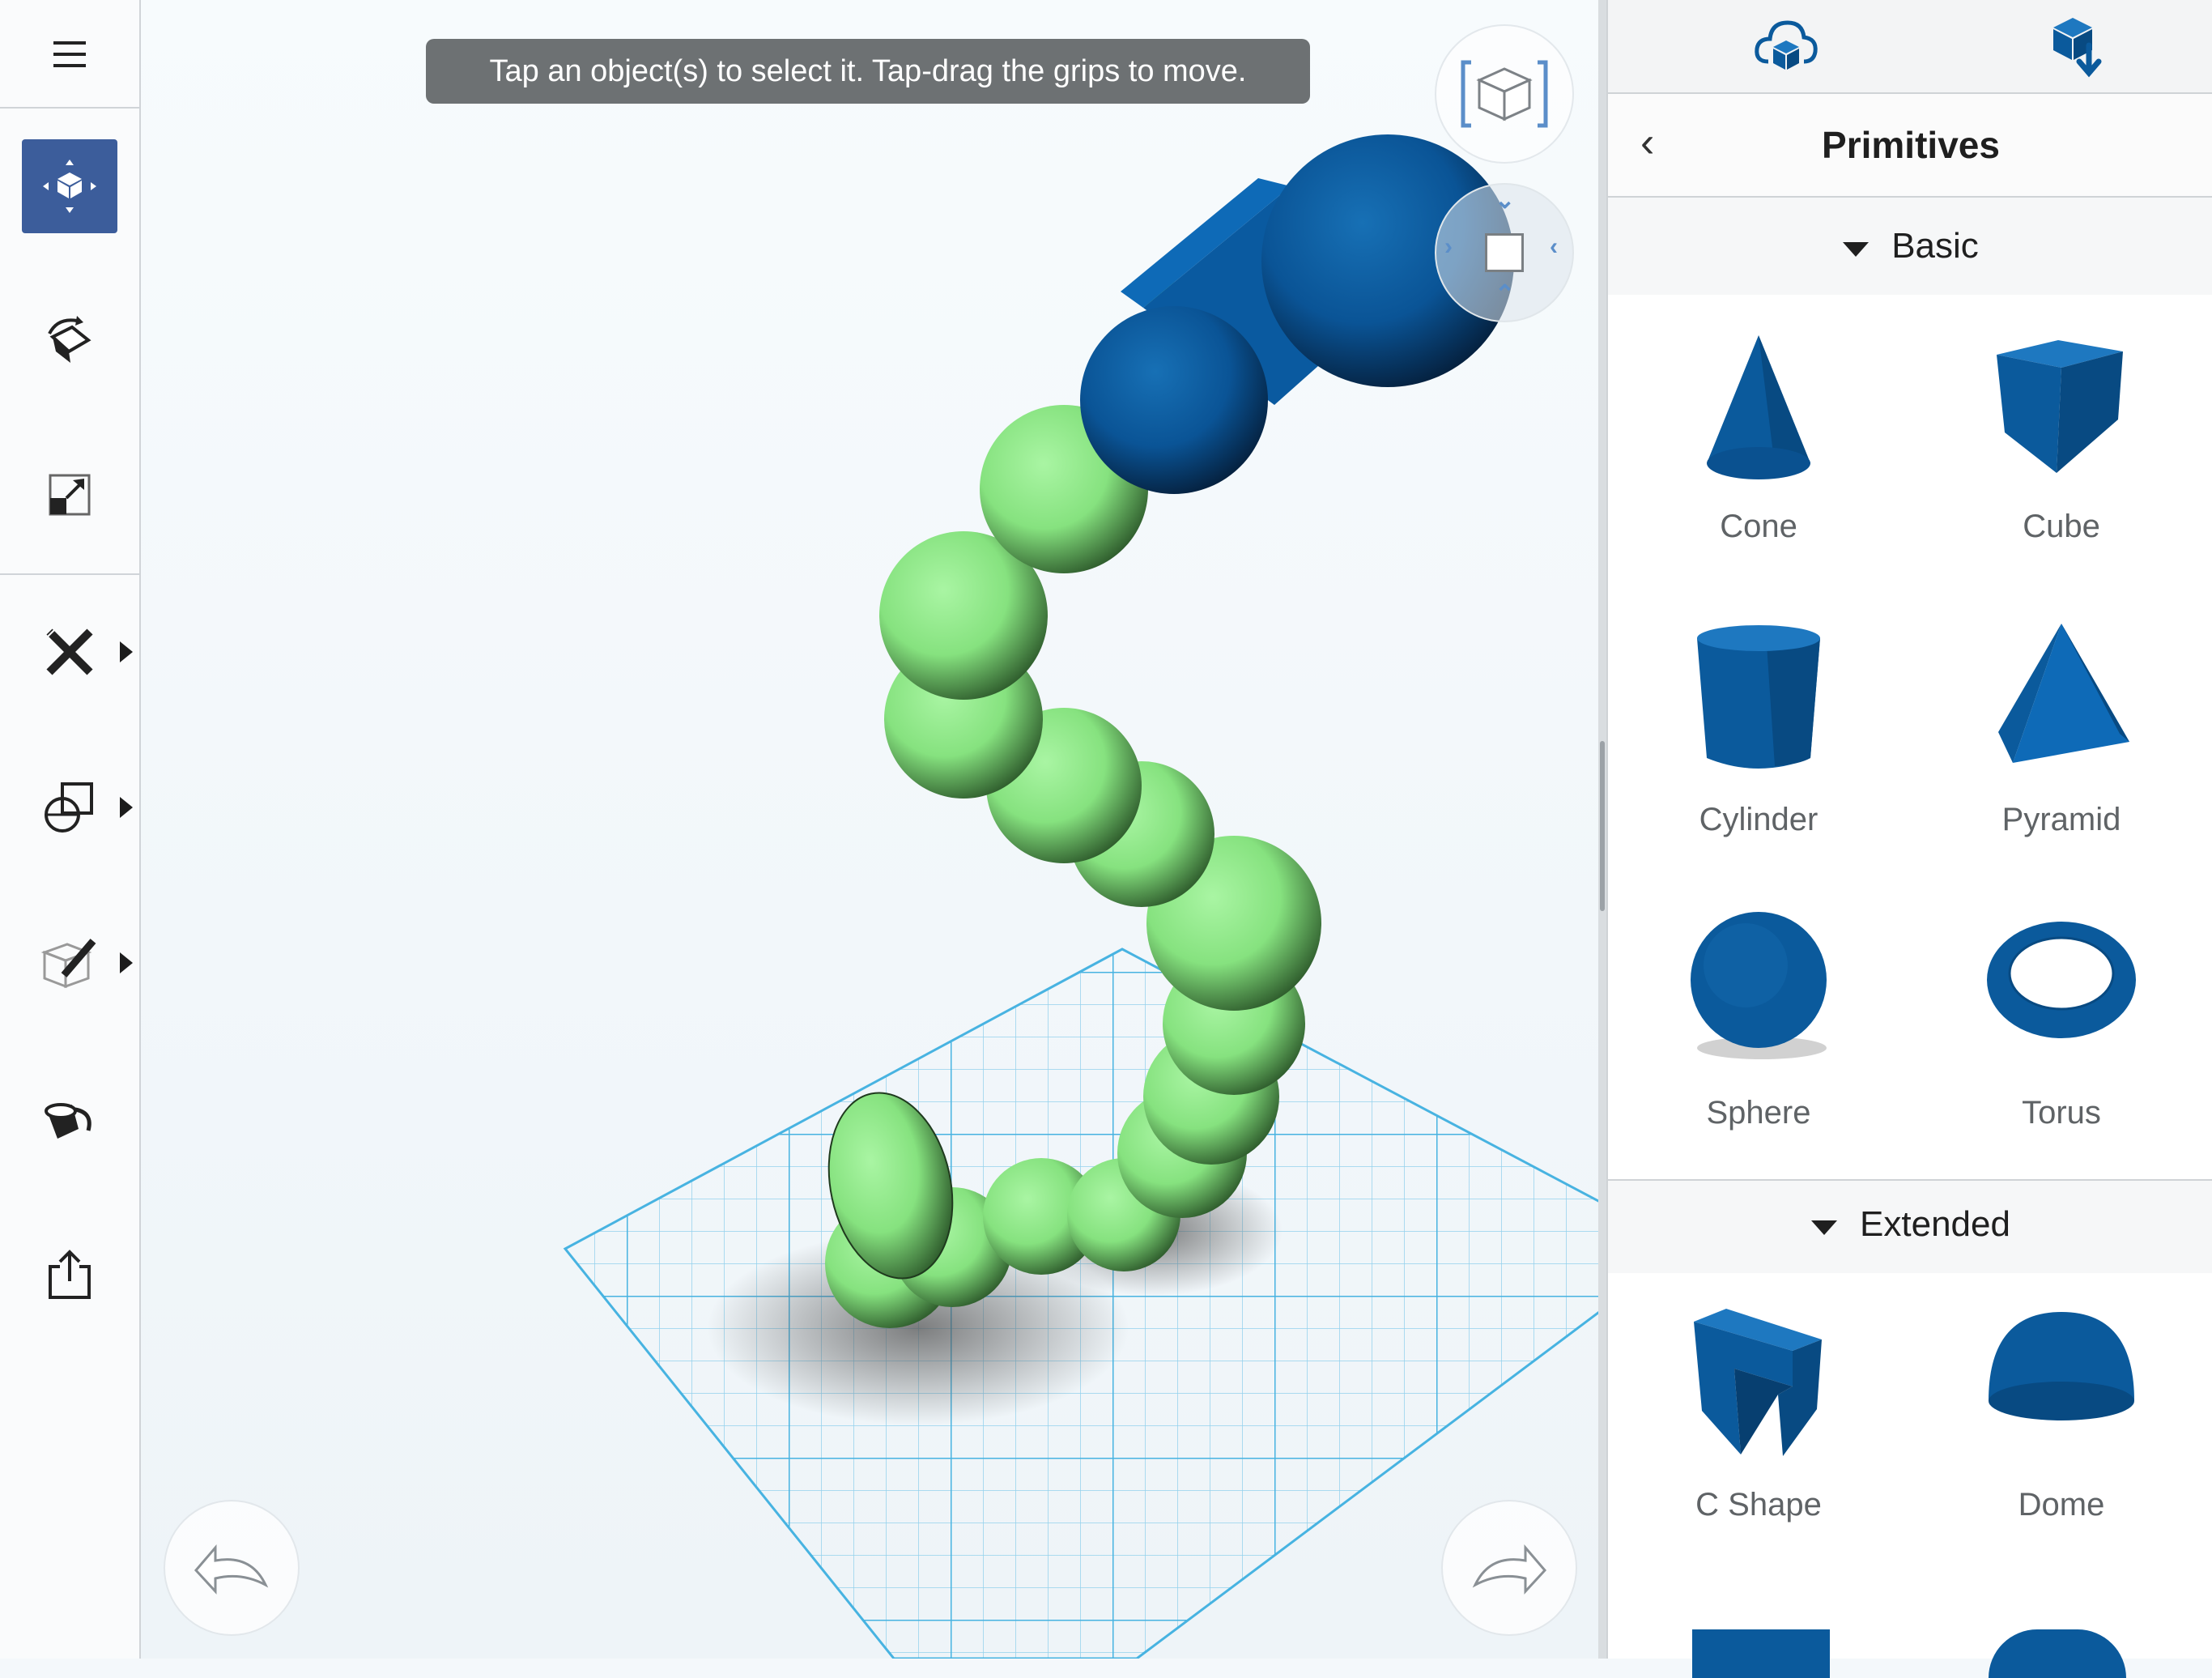 The width and height of the screenshot is (2212, 1678). I want to click on view-cube-button, so click(1505, 94).